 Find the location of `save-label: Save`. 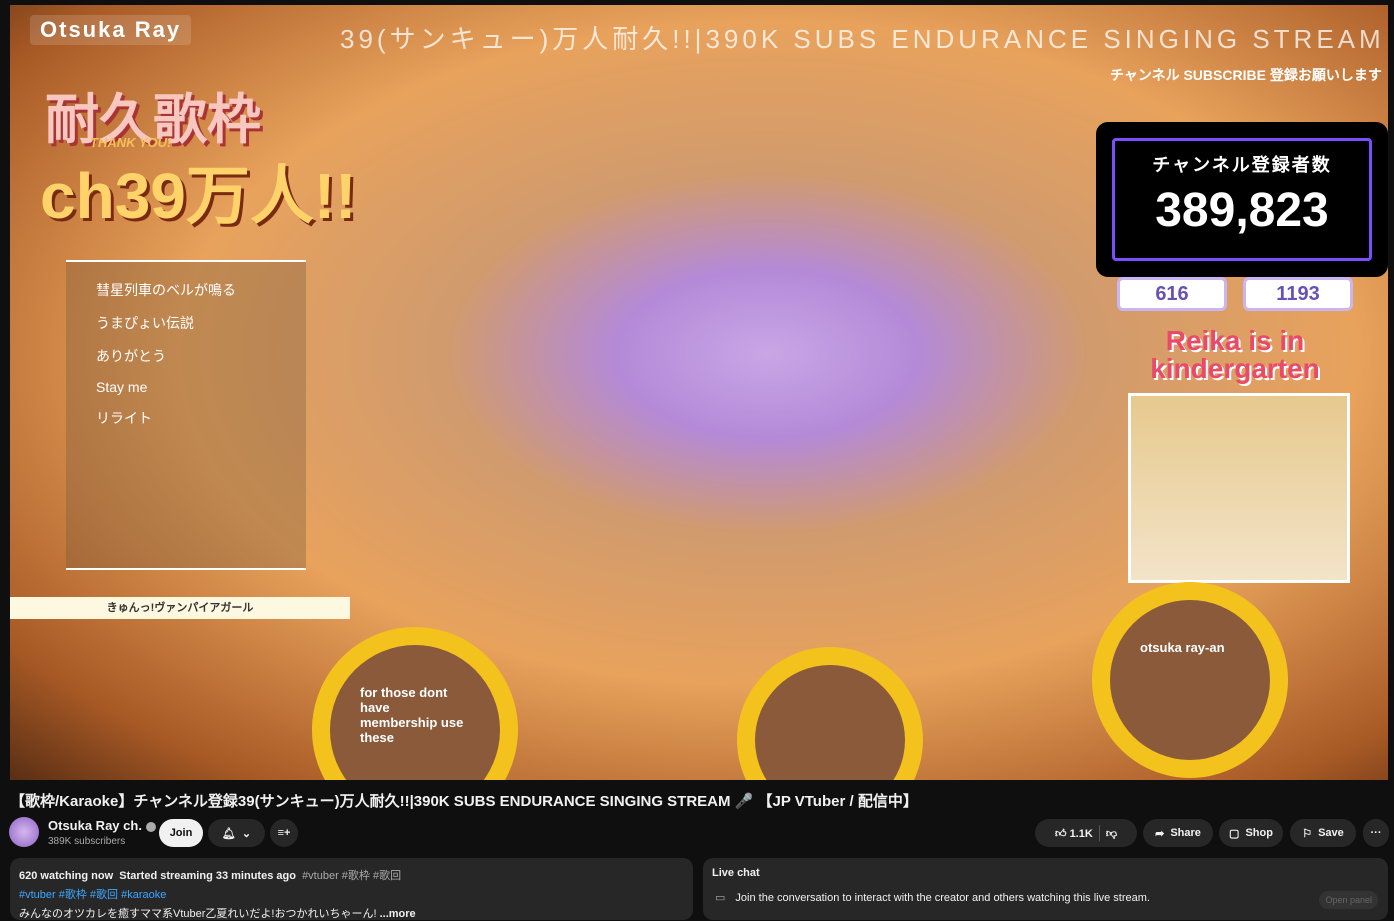

save-label: Save is located at coordinates (1331, 833).